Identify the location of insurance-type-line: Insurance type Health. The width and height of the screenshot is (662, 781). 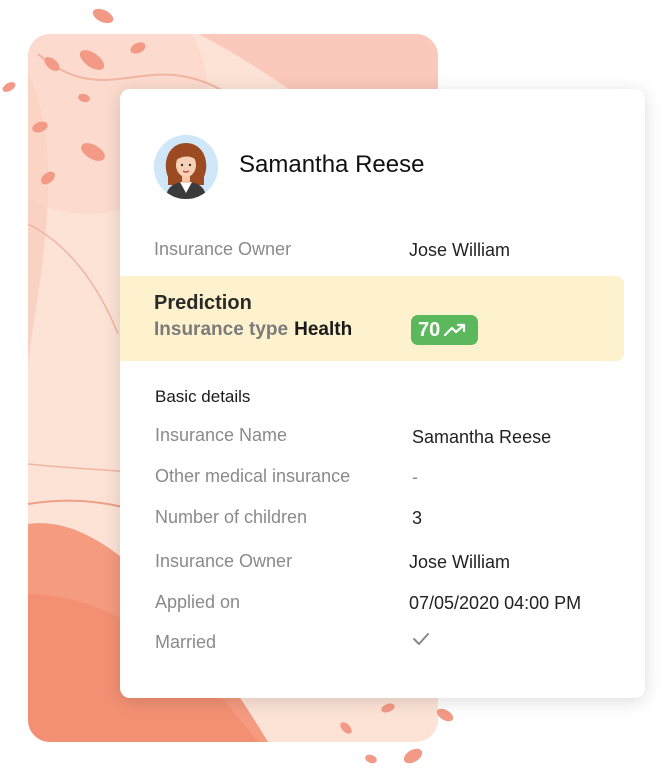
(253, 330).